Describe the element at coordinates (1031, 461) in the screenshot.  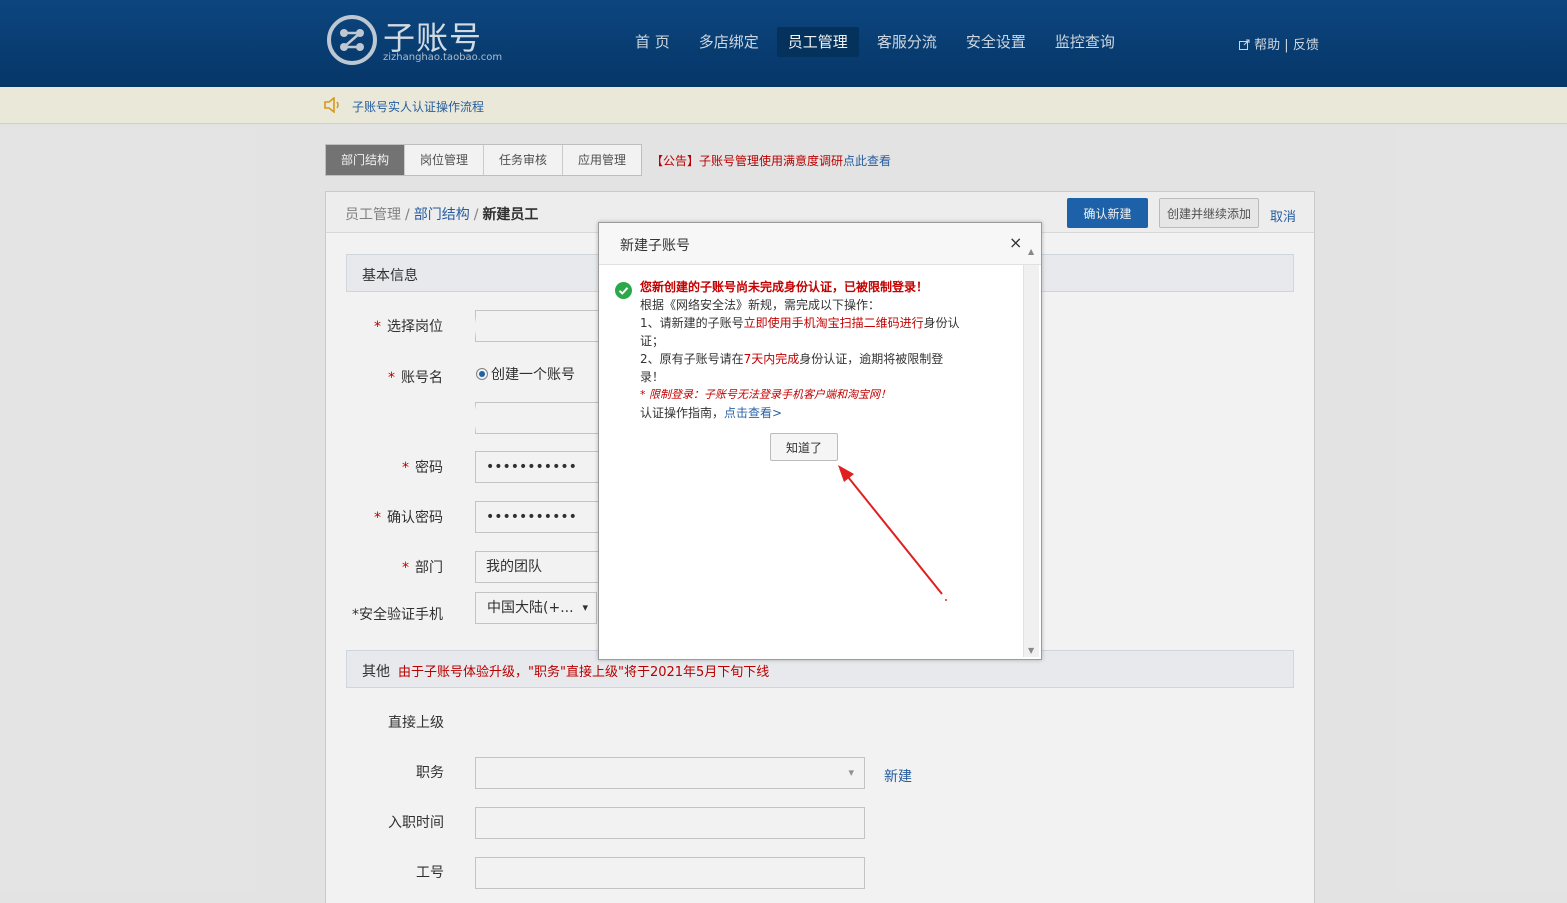
I see `dialog-scrollbar: ▲ ▼` at that location.